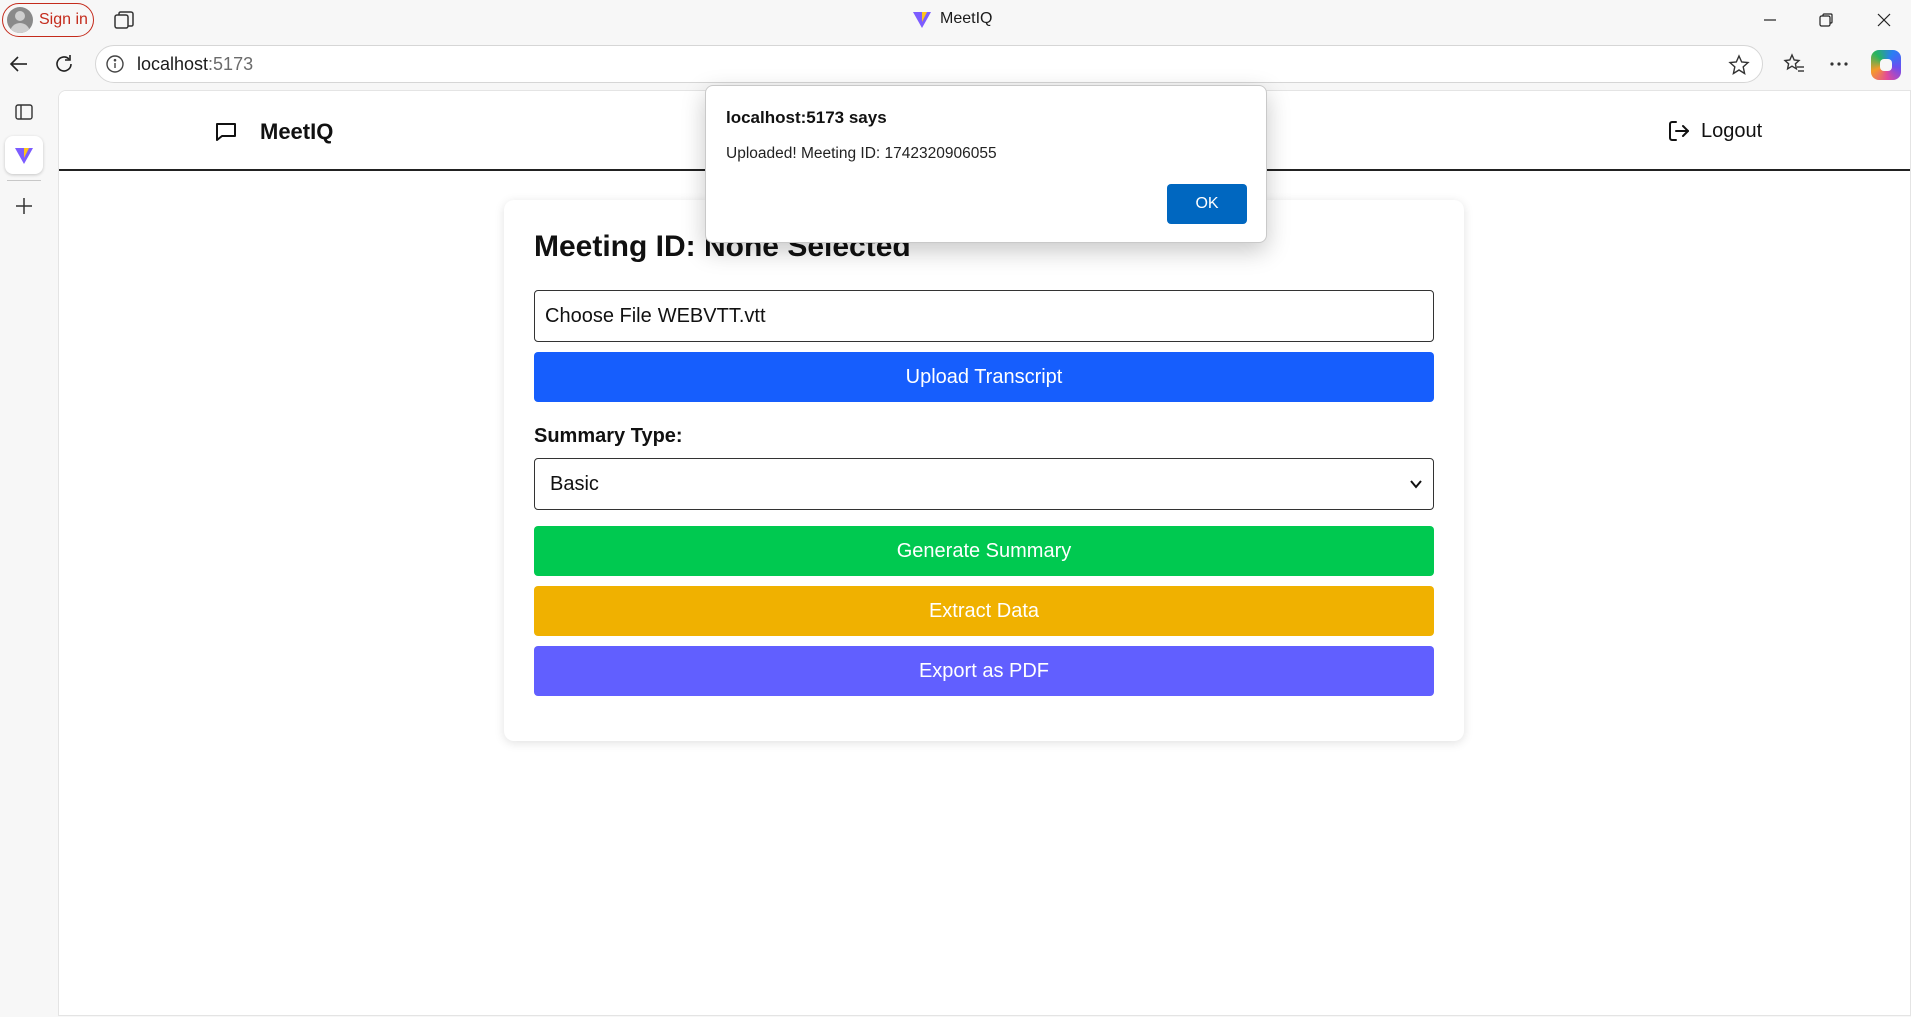  Describe the element at coordinates (124, 20) in the screenshot. I see `tab-actions-icon` at that location.